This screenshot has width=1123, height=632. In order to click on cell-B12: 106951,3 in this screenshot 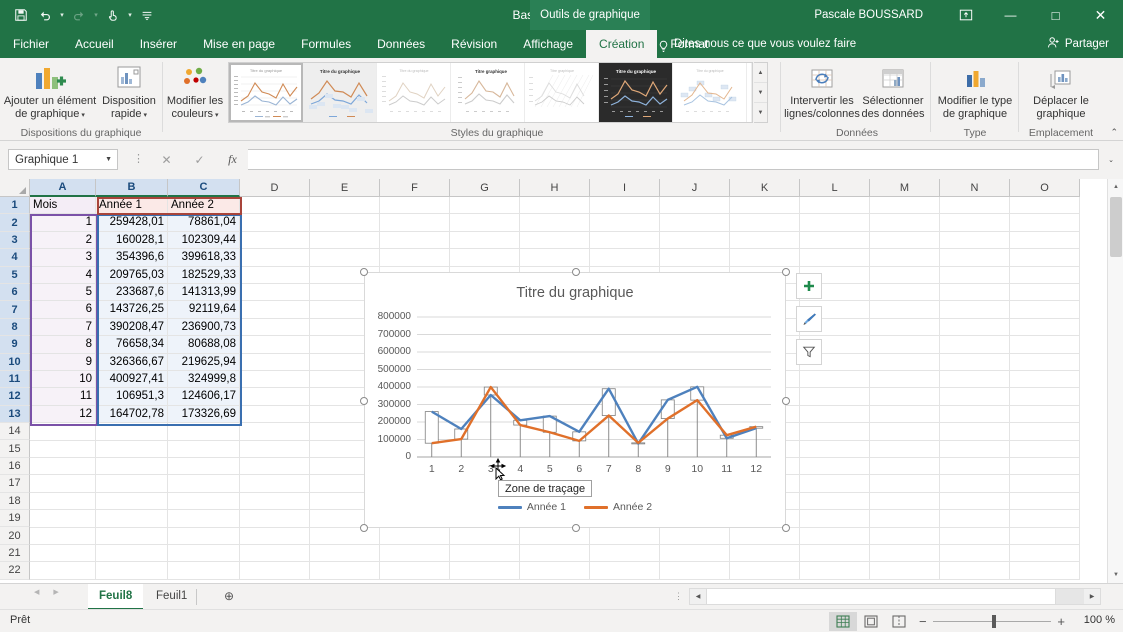, I will do `click(132, 397)`.